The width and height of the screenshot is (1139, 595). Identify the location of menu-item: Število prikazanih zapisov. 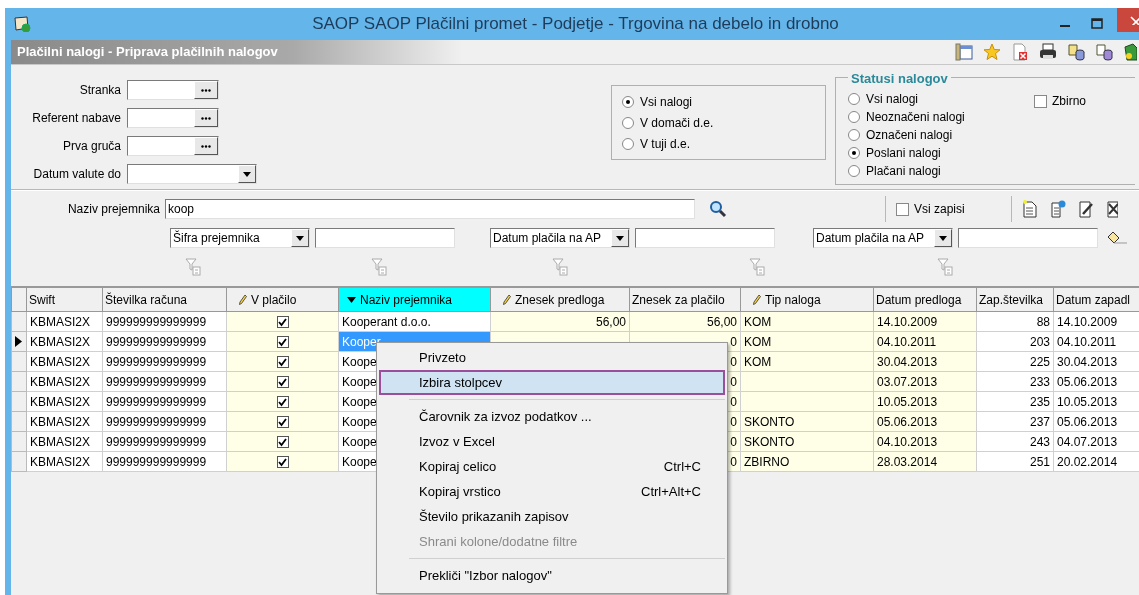
(552, 516).